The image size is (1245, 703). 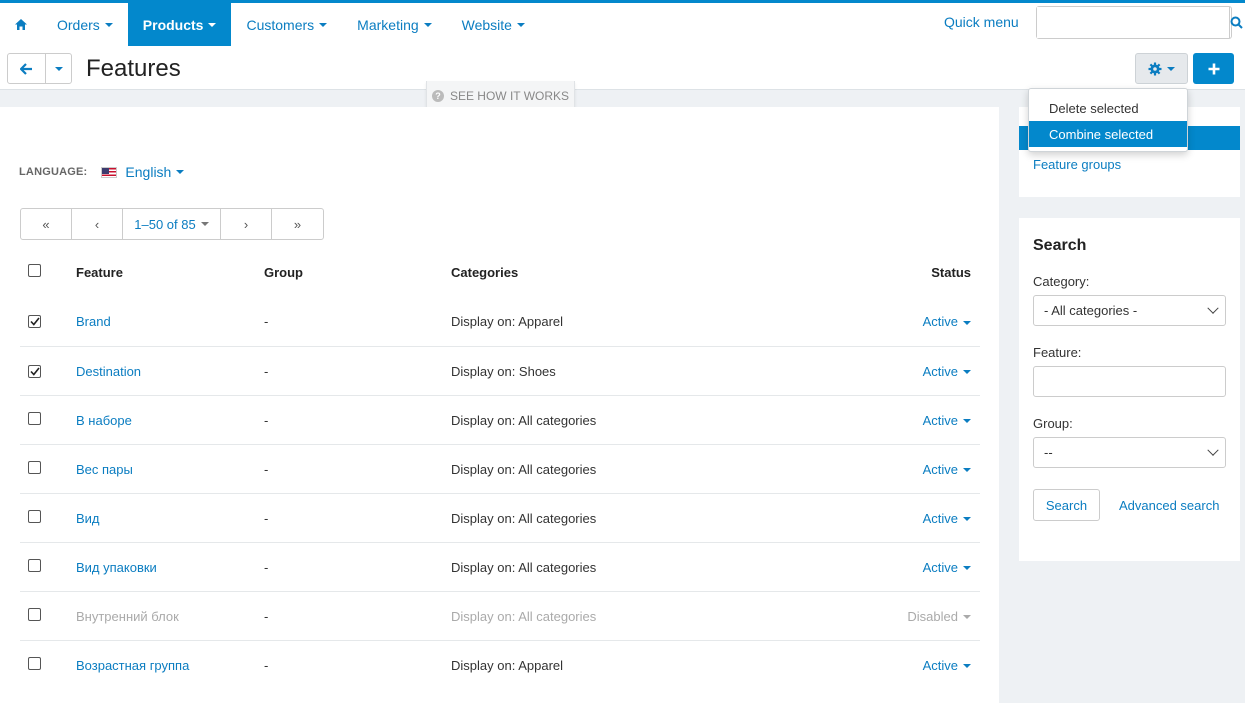 What do you see at coordinates (1161, 68) in the screenshot?
I see `settings-actions-button` at bounding box center [1161, 68].